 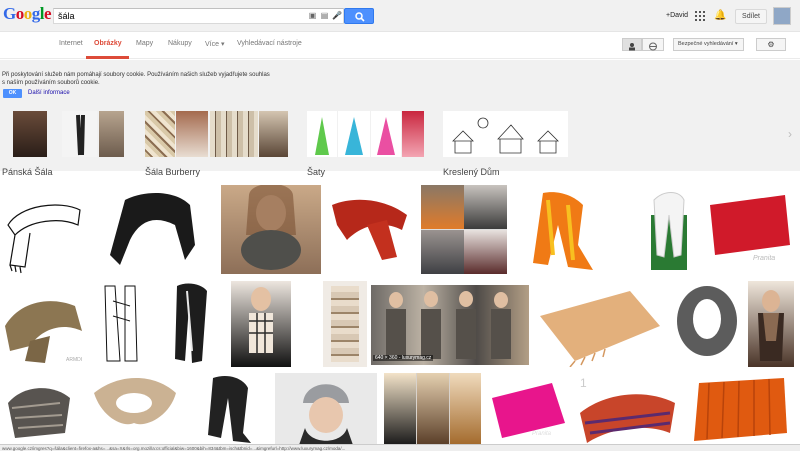 I want to click on notifications-bell-icon: 🔔, so click(x=720, y=15).